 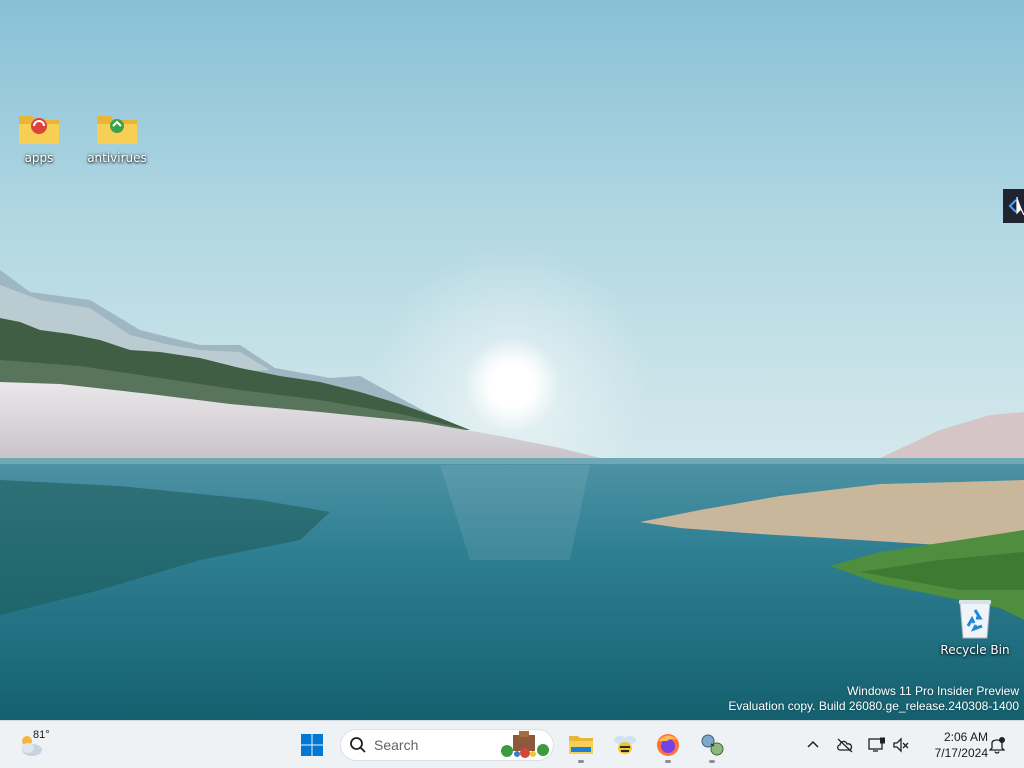 I want to click on bee-icon, so click(x=625, y=745).